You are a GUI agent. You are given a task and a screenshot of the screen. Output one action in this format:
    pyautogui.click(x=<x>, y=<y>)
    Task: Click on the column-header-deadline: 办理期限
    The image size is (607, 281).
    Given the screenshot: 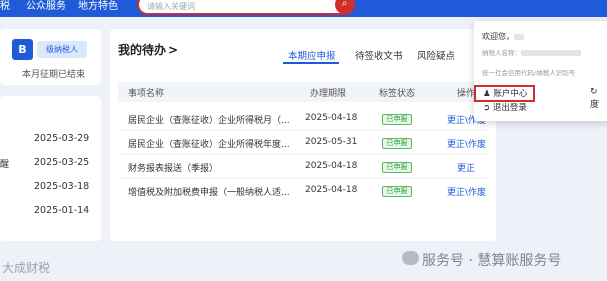 What is the action you would take?
    pyautogui.click(x=328, y=94)
    